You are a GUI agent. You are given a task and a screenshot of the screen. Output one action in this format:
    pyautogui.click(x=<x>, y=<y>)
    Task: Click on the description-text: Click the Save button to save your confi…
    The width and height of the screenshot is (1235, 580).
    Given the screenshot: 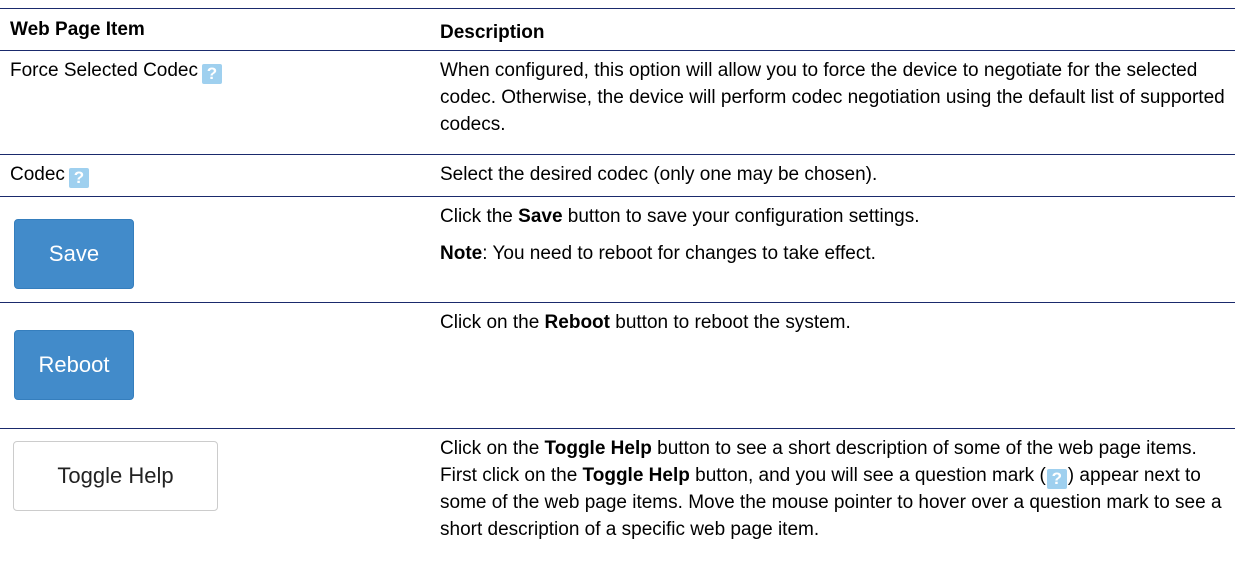 What is the action you would take?
    pyautogui.click(x=835, y=235)
    